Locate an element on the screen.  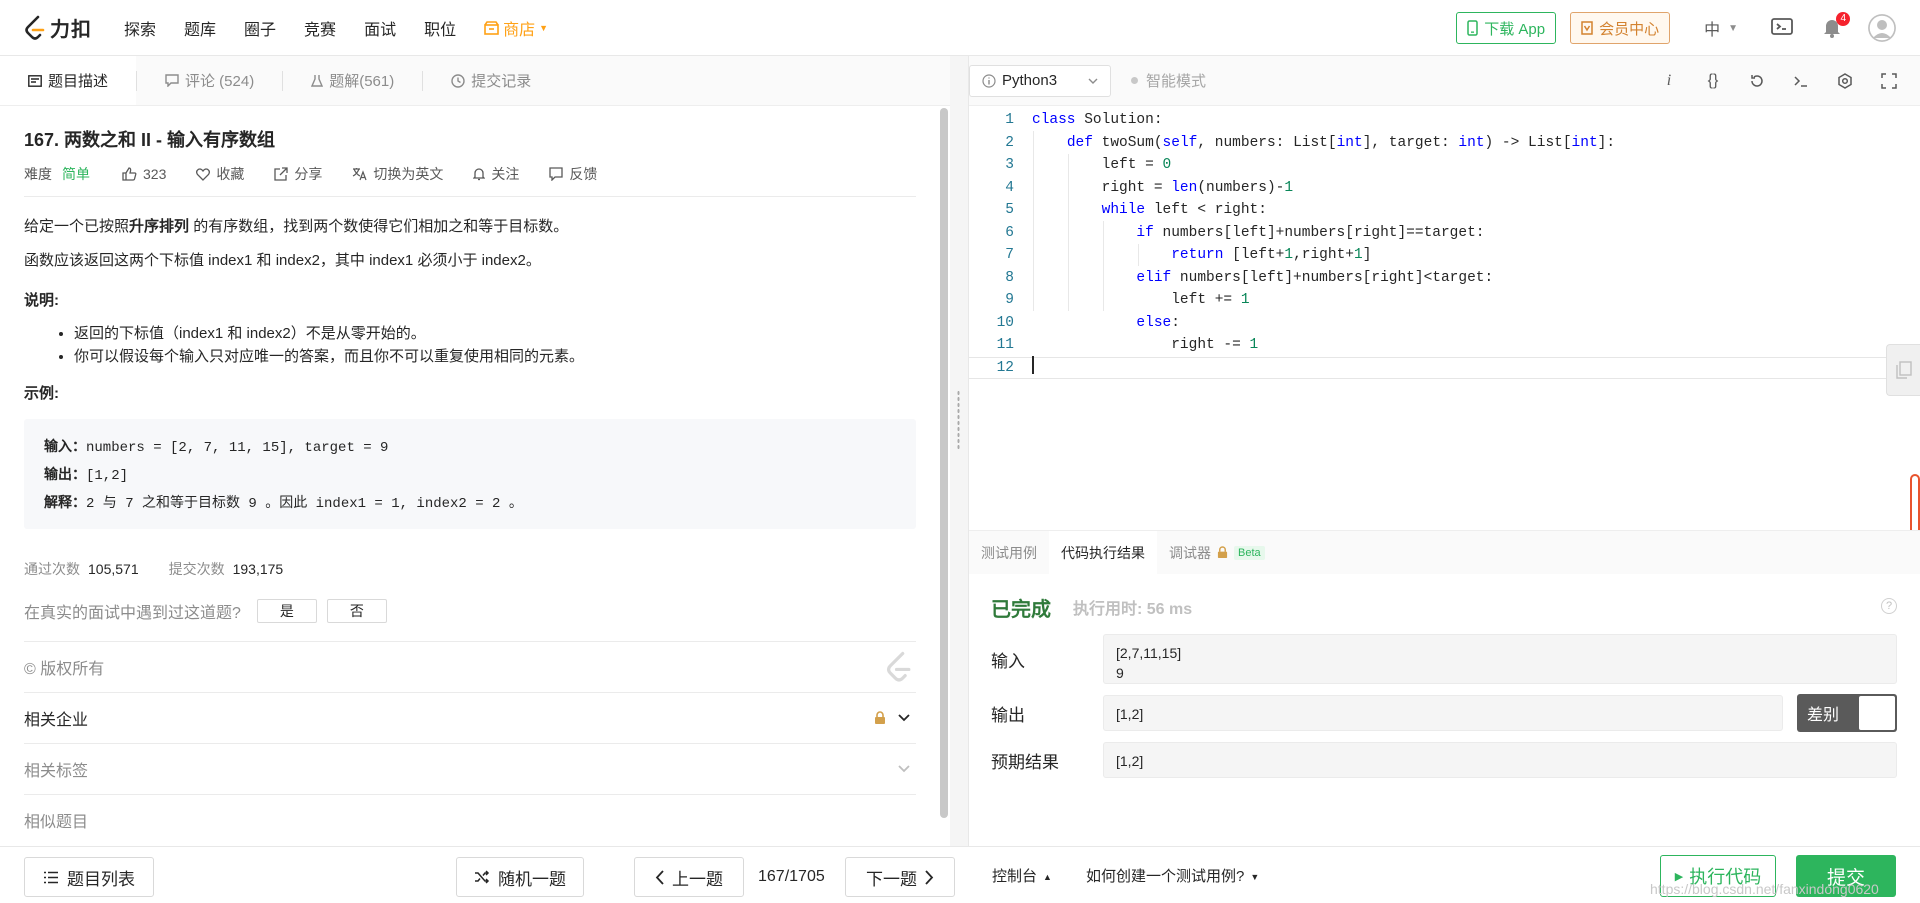
description-icon is located at coordinates (35, 80).